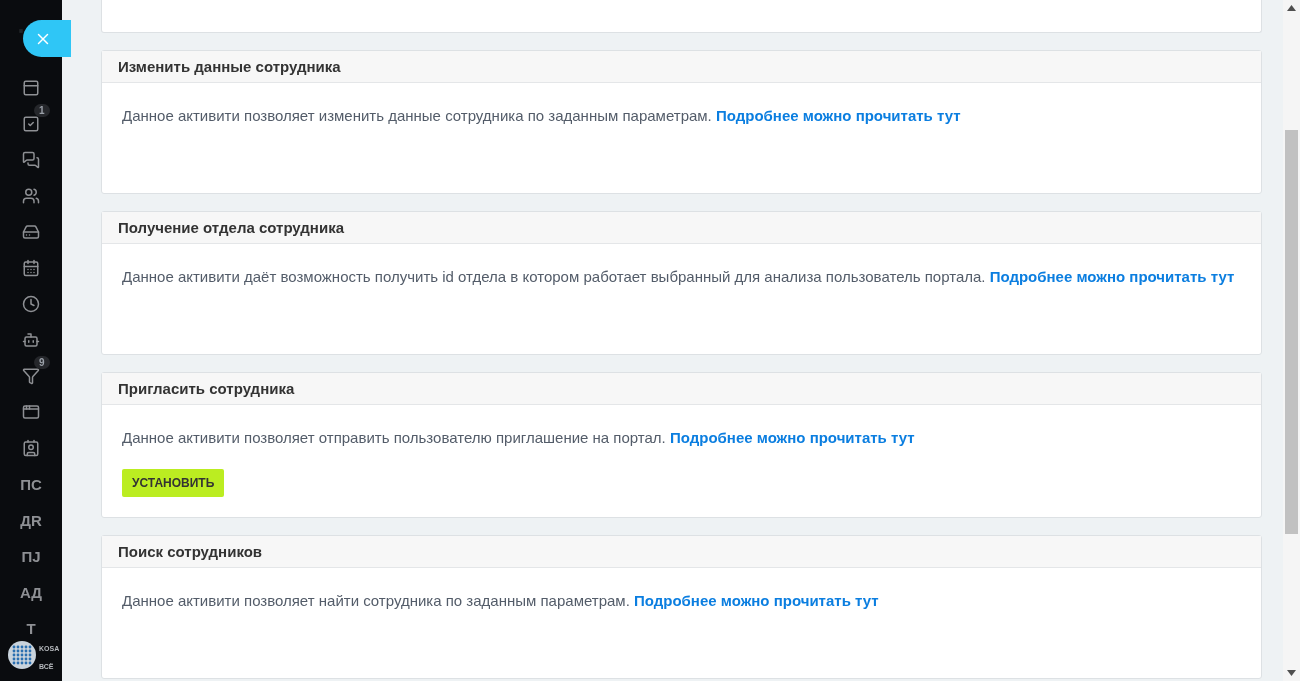 This screenshot has height=681, width=1300. Describe the element at coordinates (31, 268) in the screenshot. I see `calendar-icon` at that location.